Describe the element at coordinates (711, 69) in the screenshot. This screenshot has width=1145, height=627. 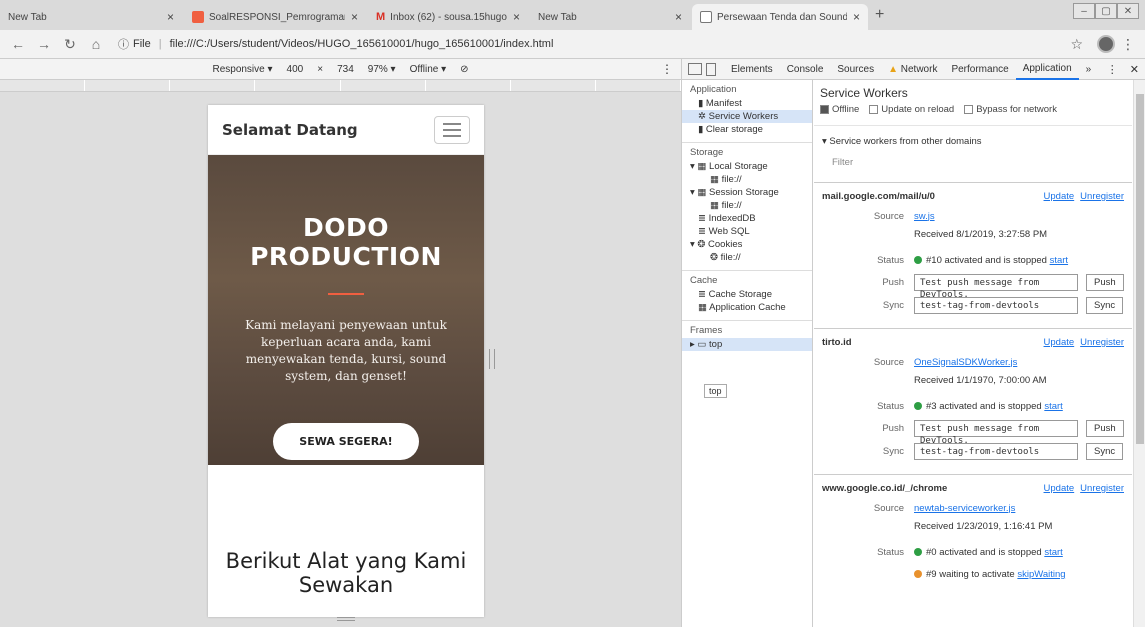
I see `device-toggle-icon` at that location.